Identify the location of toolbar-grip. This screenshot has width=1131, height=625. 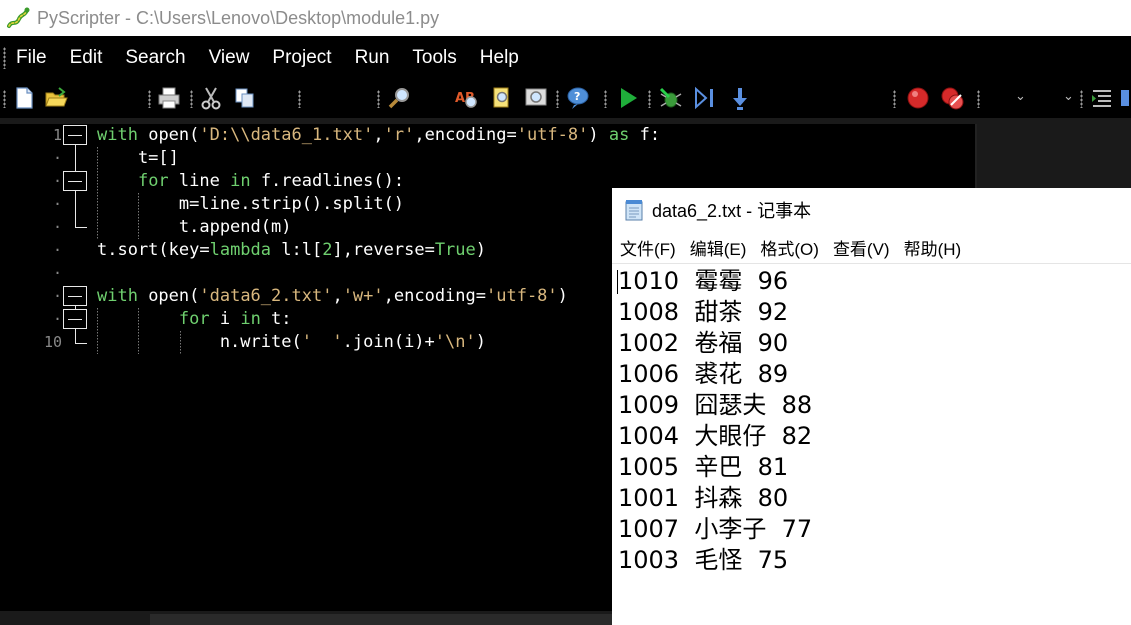
(4, 99).